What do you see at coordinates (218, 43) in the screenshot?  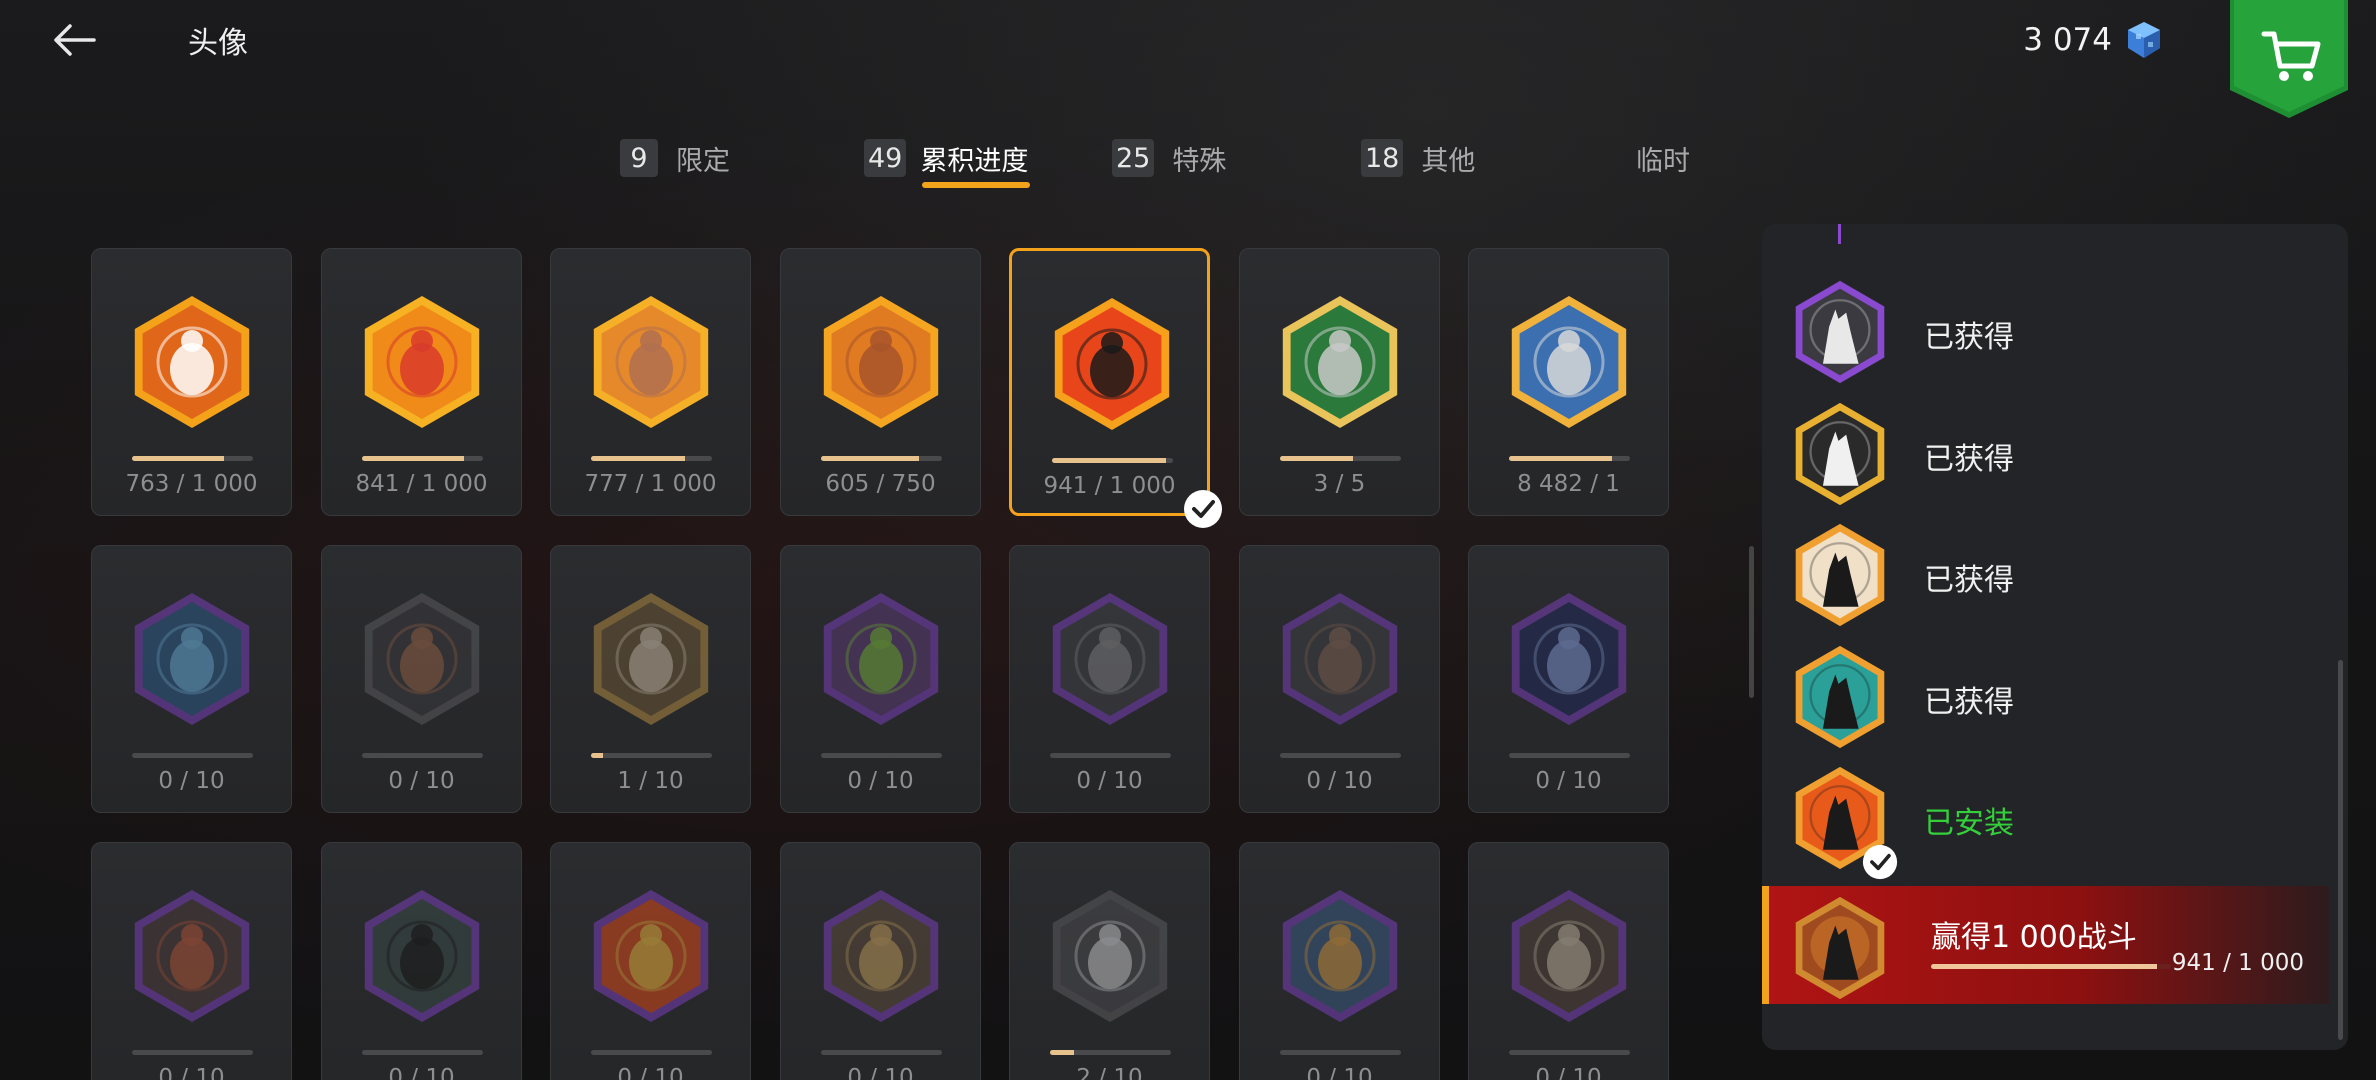 I see `page-title: 头像` at bounding box center [218, 43].